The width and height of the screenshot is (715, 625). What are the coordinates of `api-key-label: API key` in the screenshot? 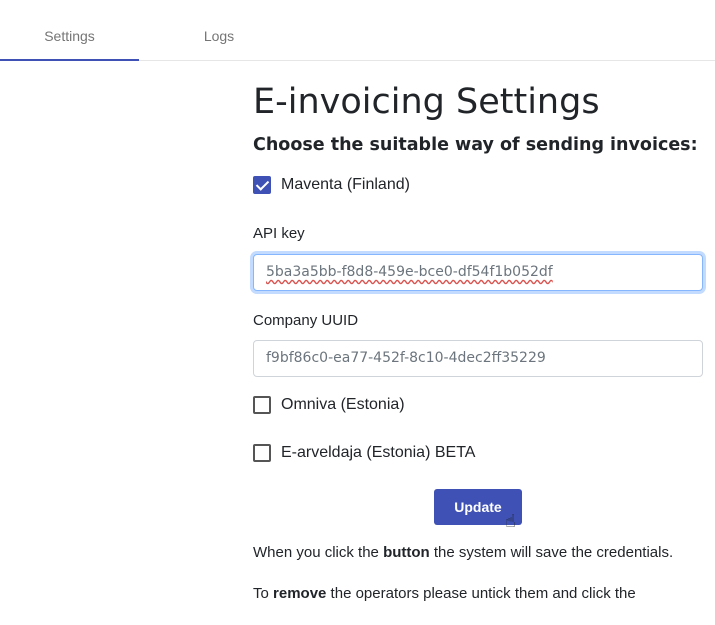 It's located at (279, 233).